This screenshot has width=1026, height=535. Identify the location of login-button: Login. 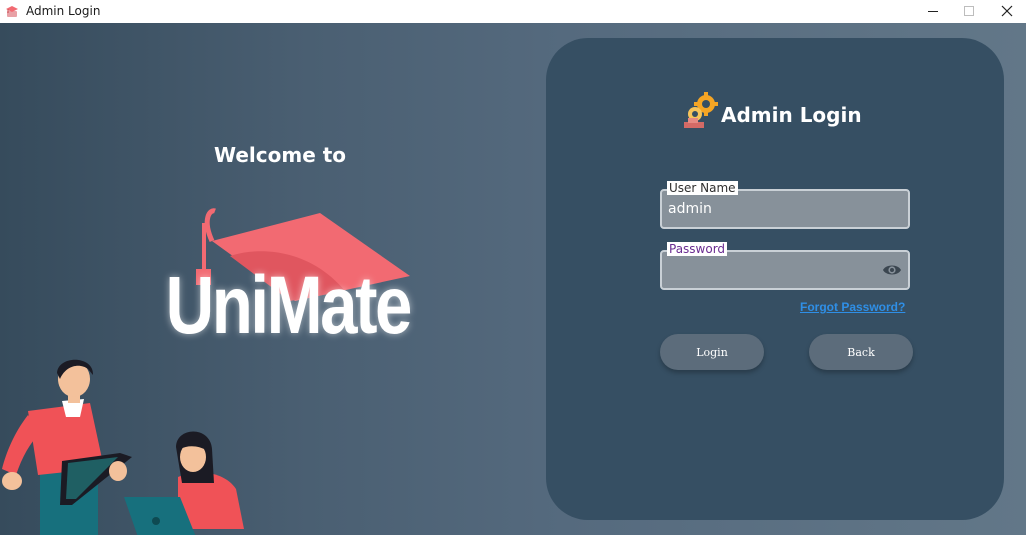
(712, 352).